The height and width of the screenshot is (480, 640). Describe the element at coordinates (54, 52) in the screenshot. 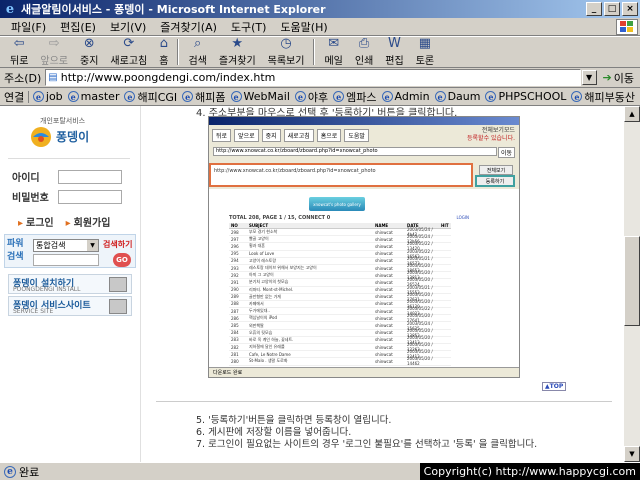

I see `forward-button: ⇨ 앞으로` at that location.